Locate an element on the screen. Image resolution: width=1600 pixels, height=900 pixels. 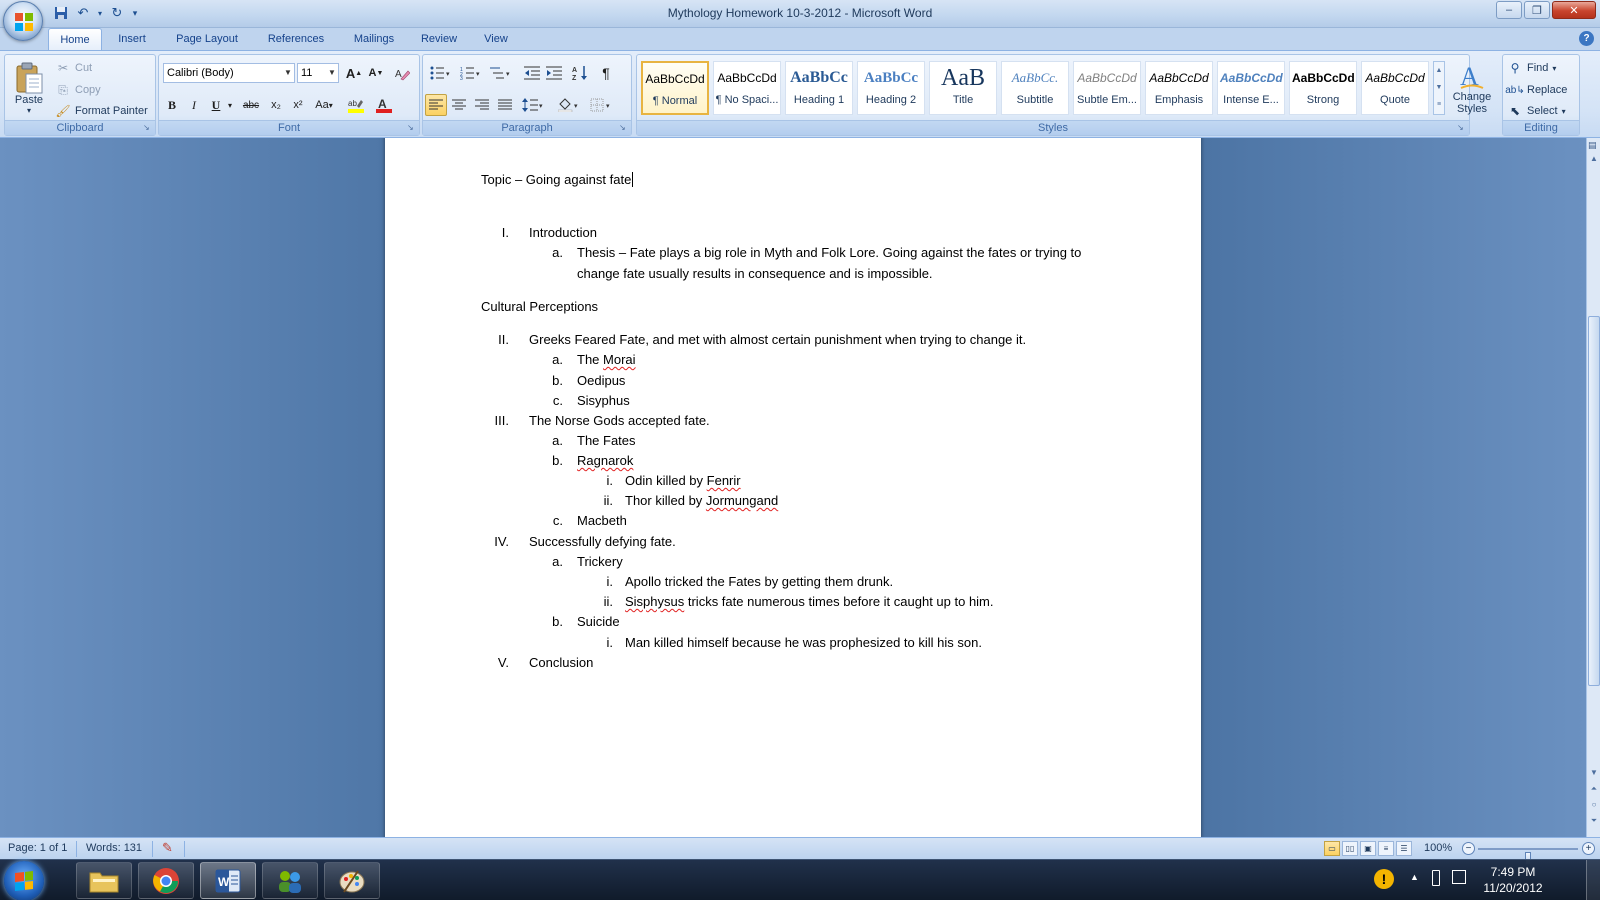
word-count: Words: 131 is located at coordinates (114, 848).